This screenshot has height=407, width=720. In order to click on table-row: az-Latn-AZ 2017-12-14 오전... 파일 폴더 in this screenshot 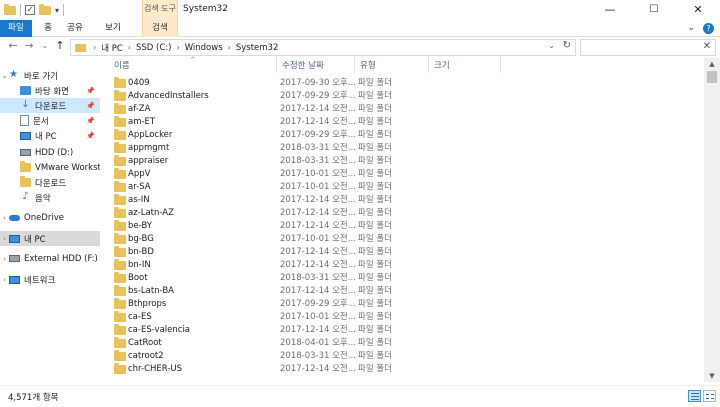, I will do `click(404, 213)`.